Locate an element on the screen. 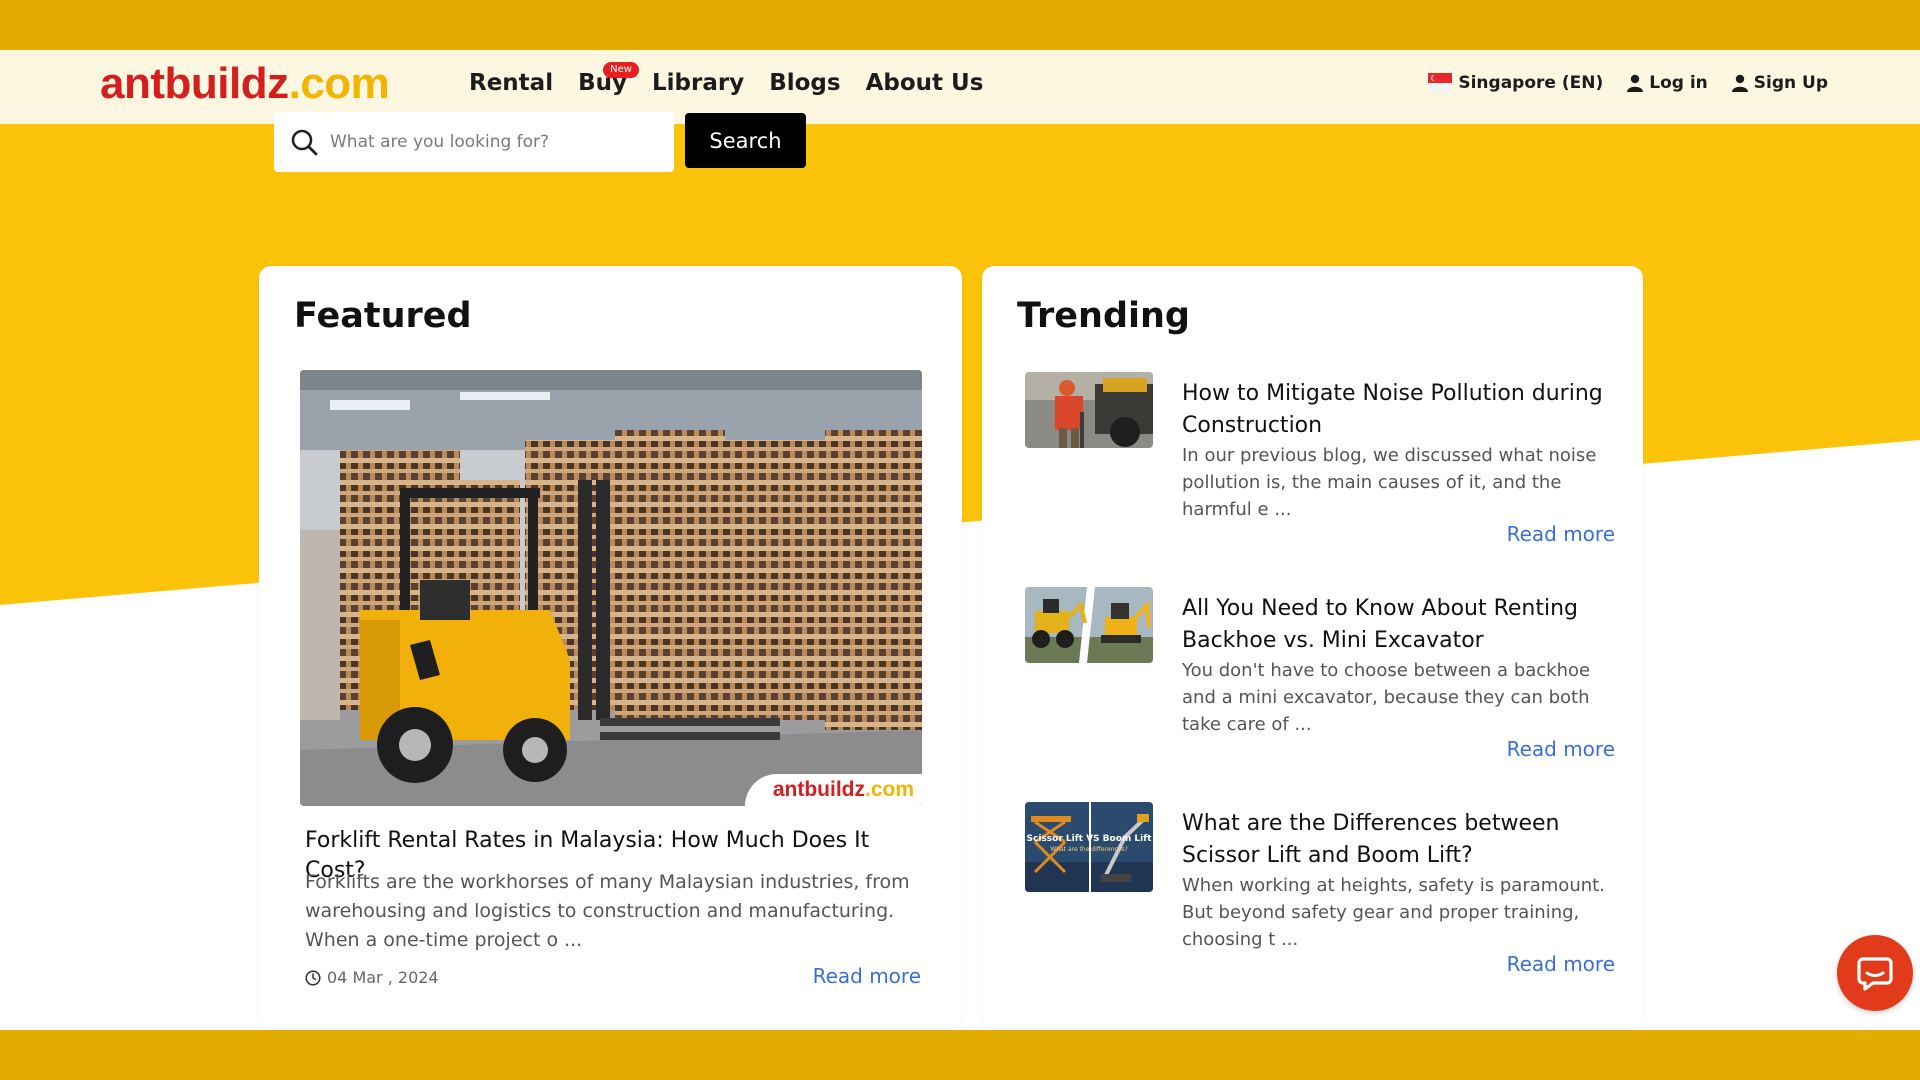 The height and width of the screenshot is (1080, 1920). bottom-band is located at coordinates (960, 1055).